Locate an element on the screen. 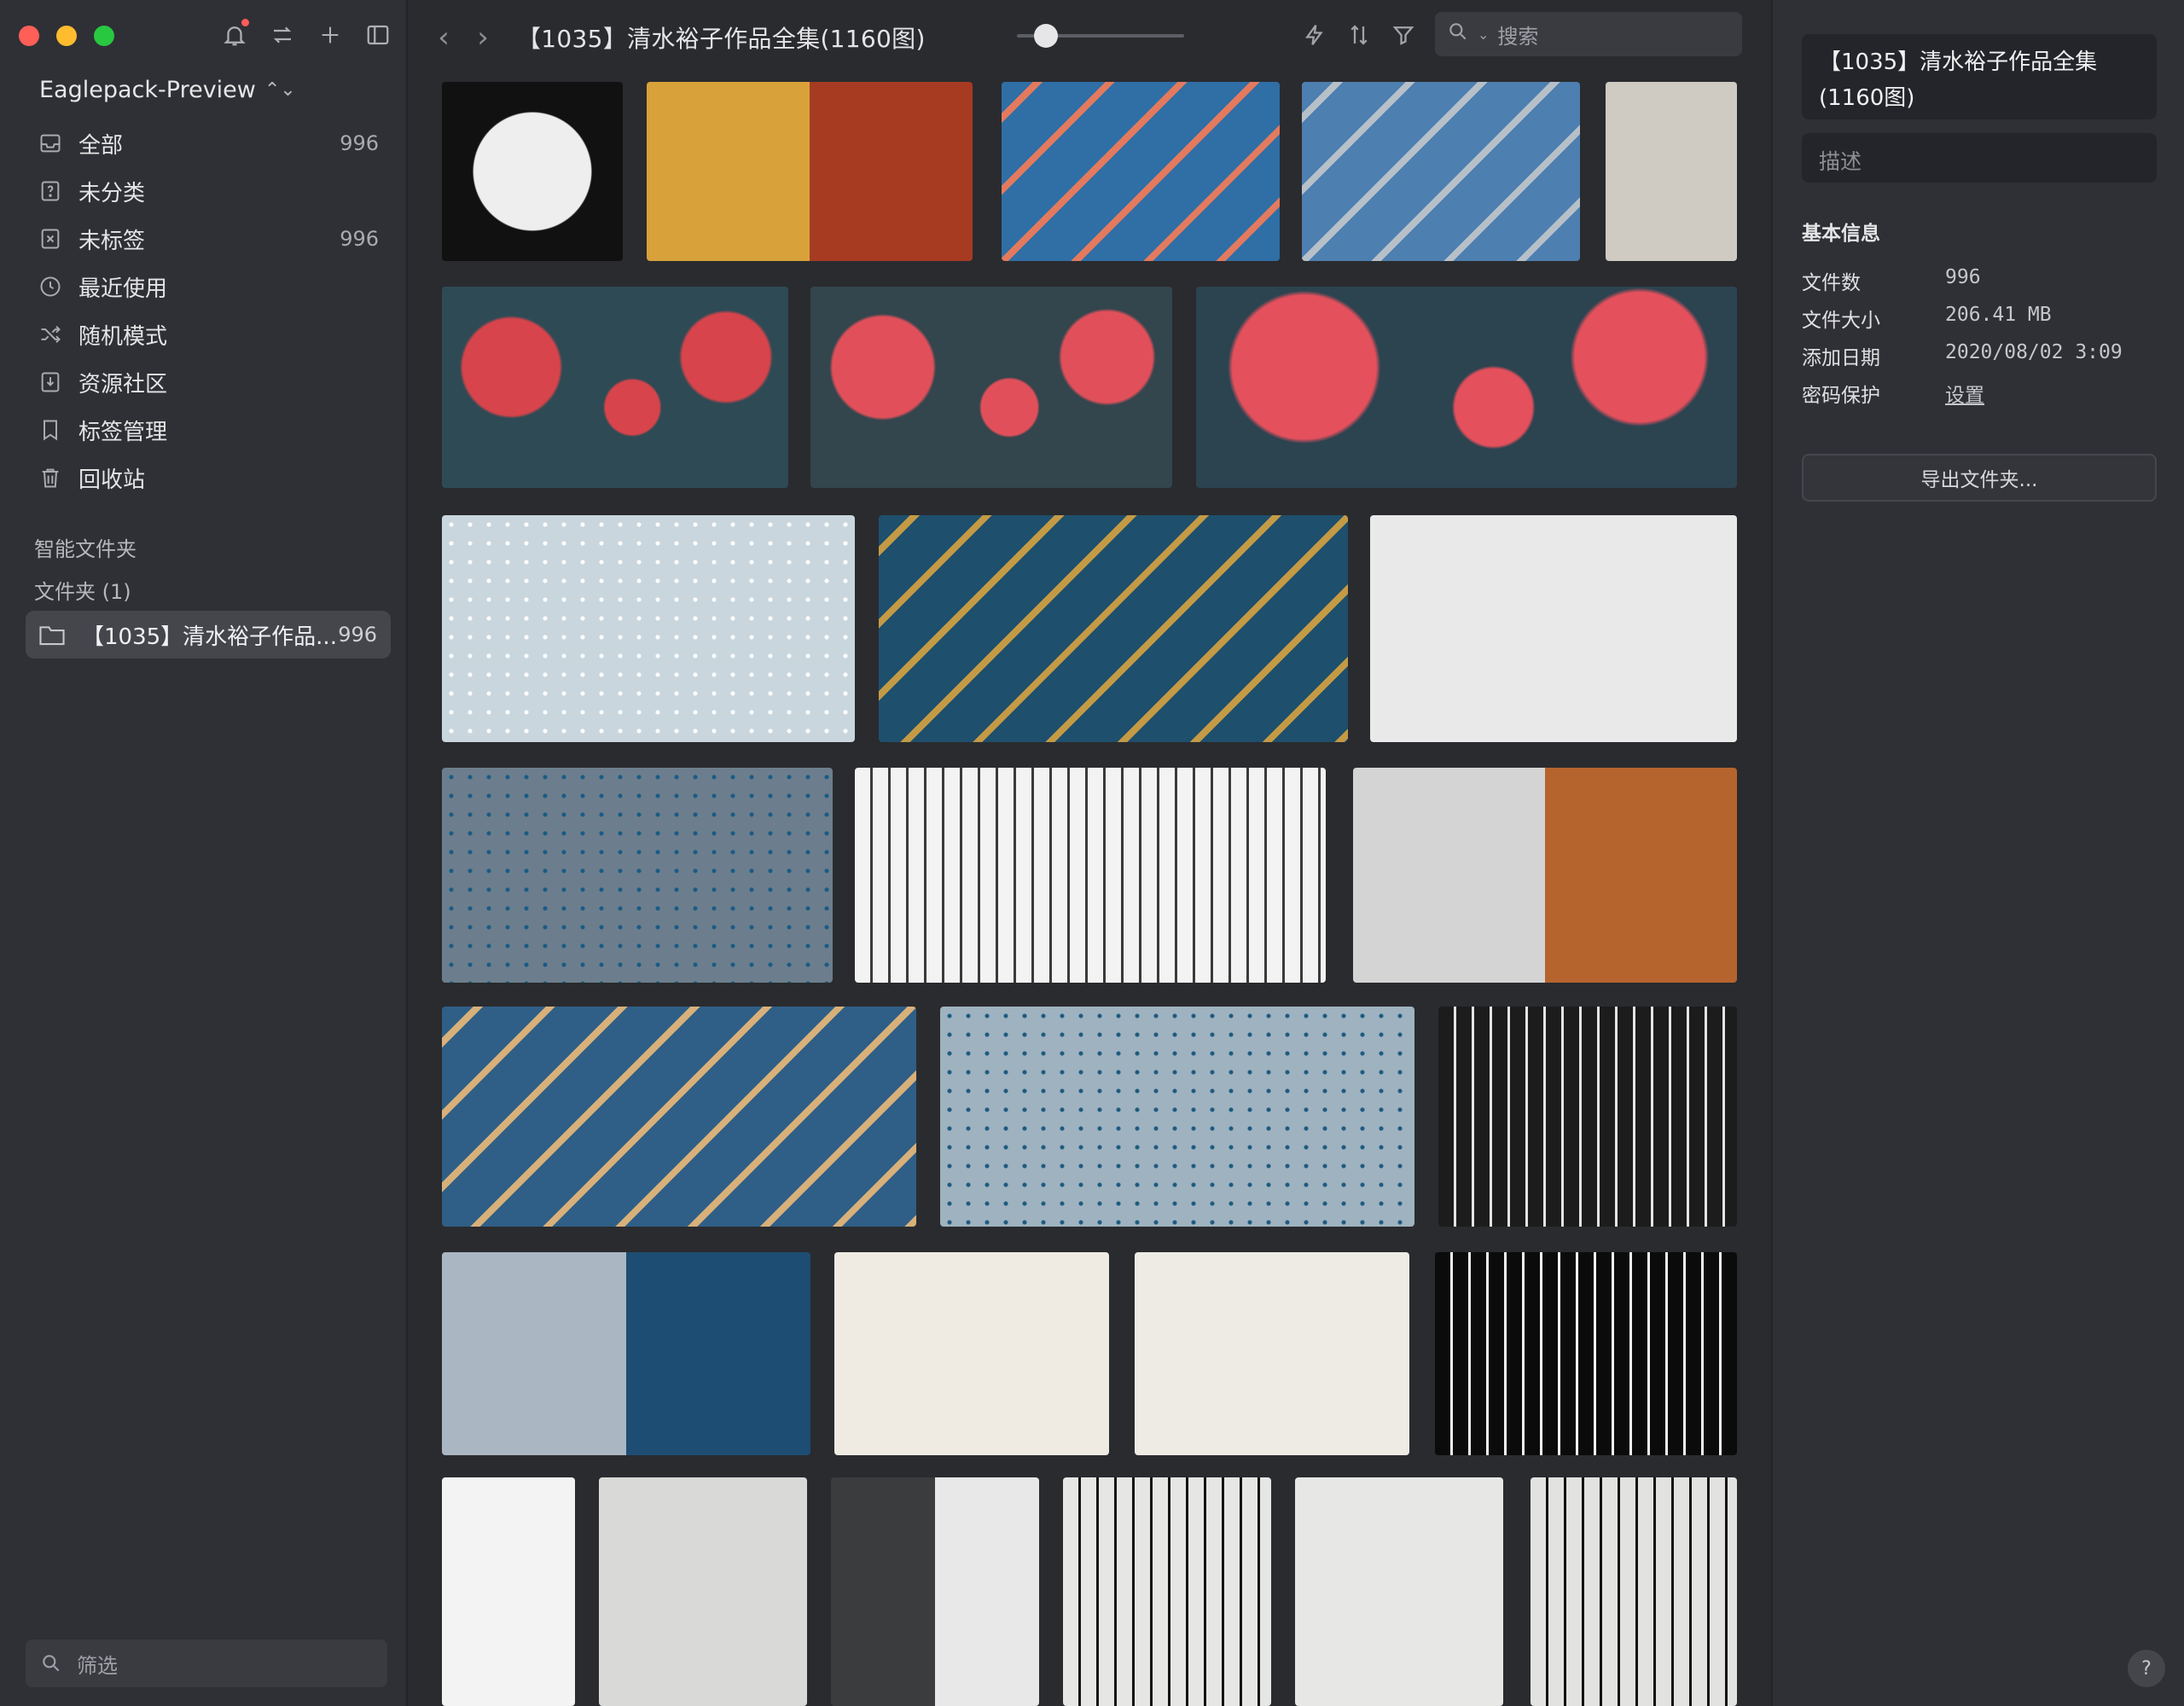 This screenshot has width=2184, height=1706. thumb-yes-tentacles is located at coordinates (1467, 387).